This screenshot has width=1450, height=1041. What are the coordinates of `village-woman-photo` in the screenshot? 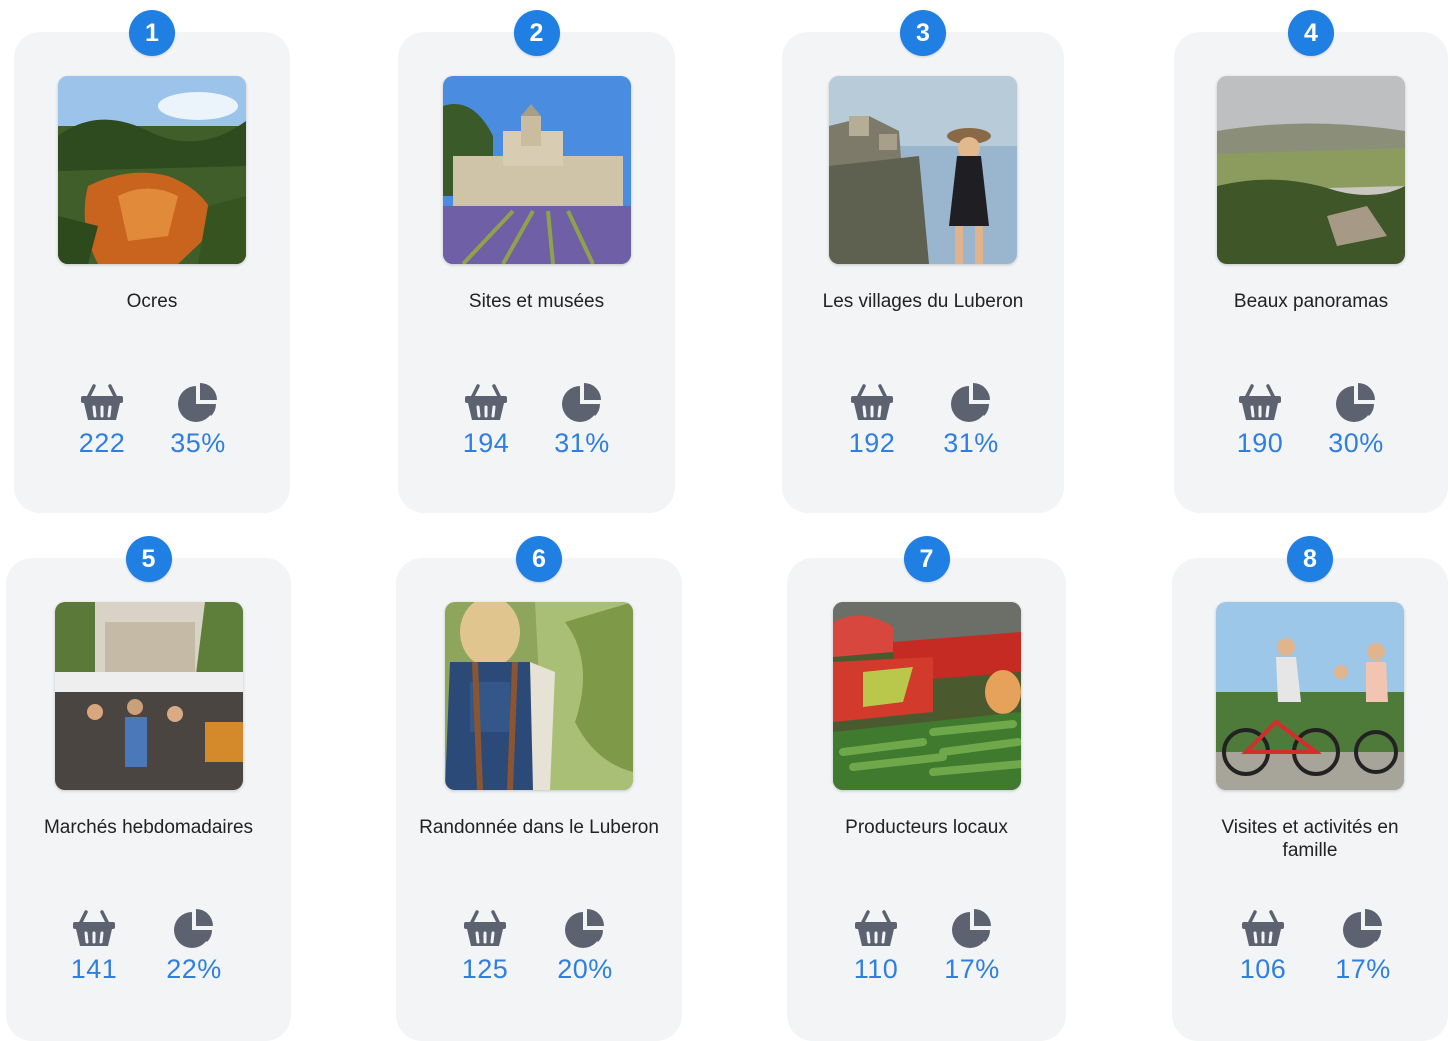 It's located at (923, 170).